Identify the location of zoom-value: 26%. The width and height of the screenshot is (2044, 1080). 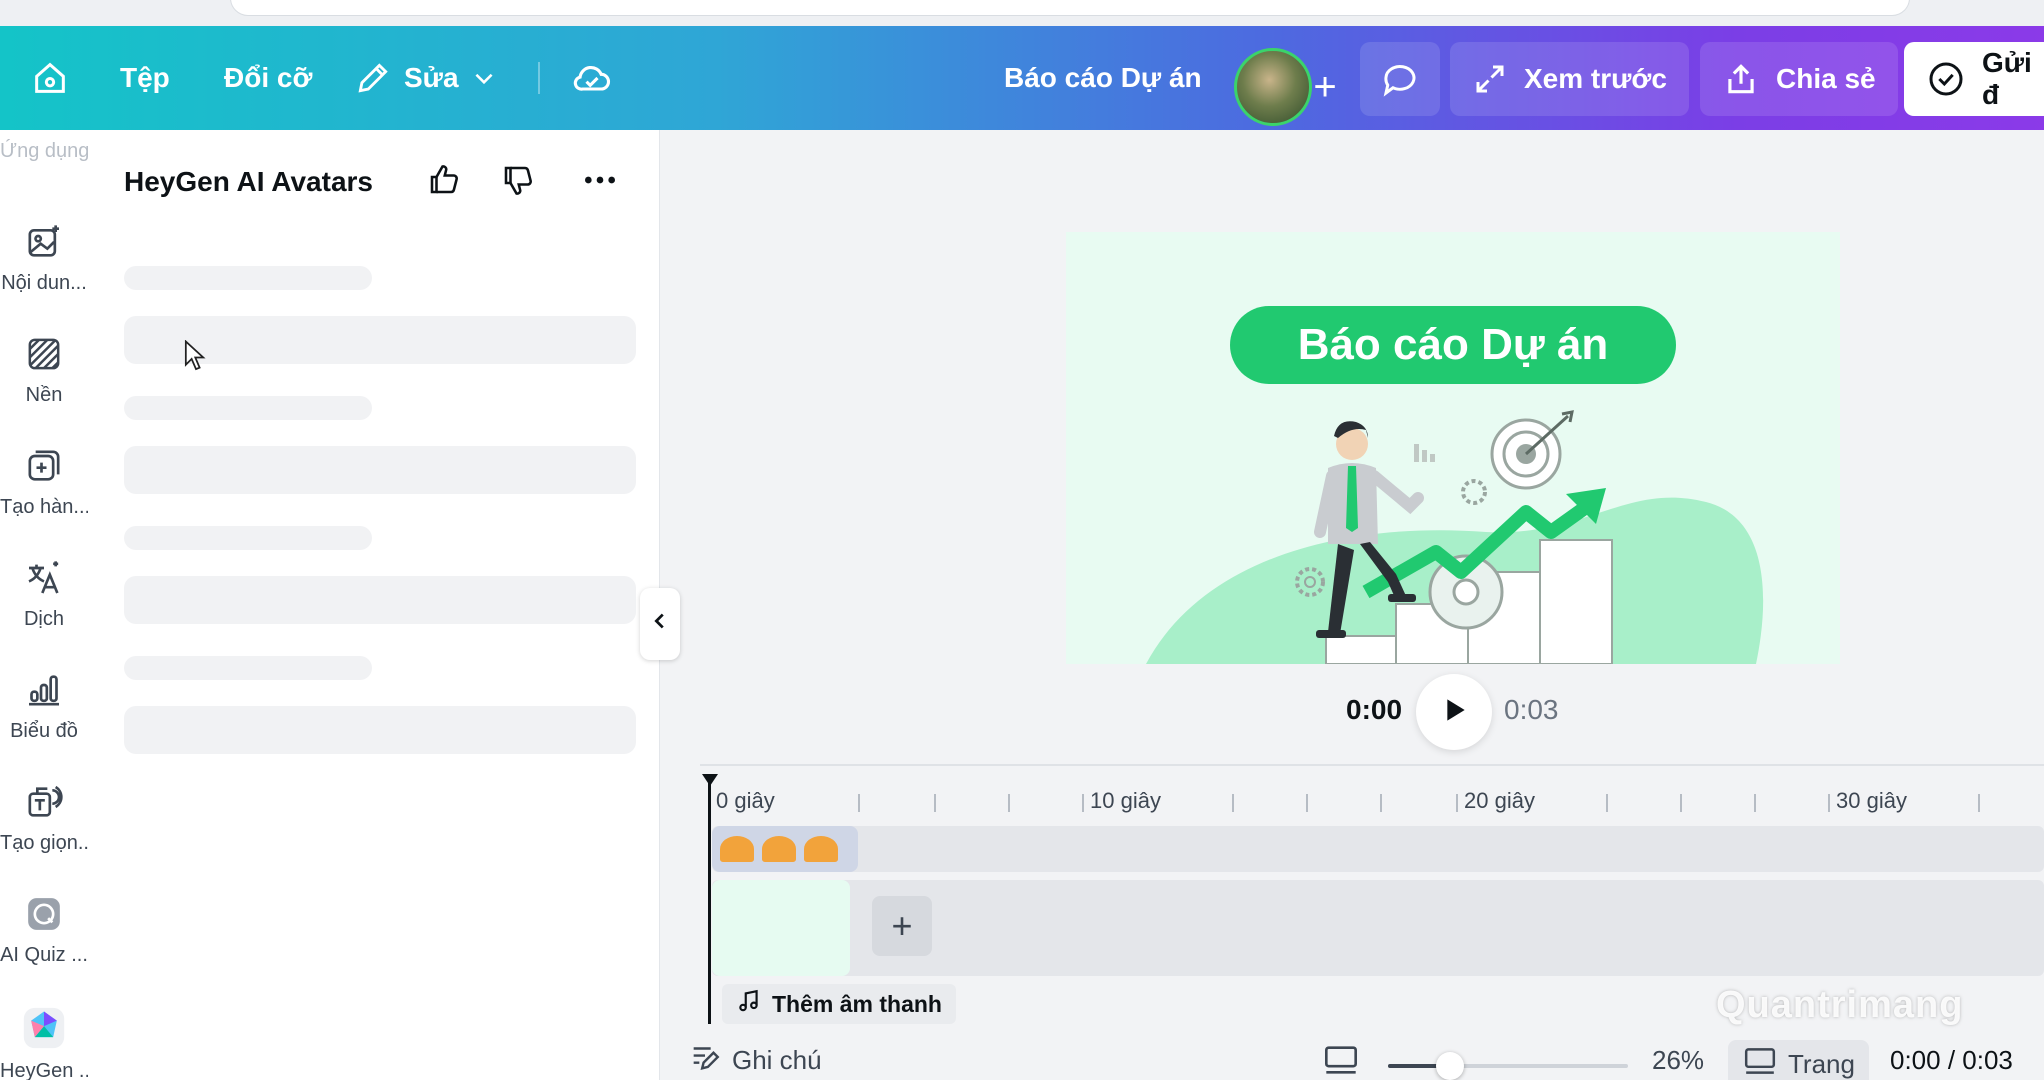
(1678, 1060).